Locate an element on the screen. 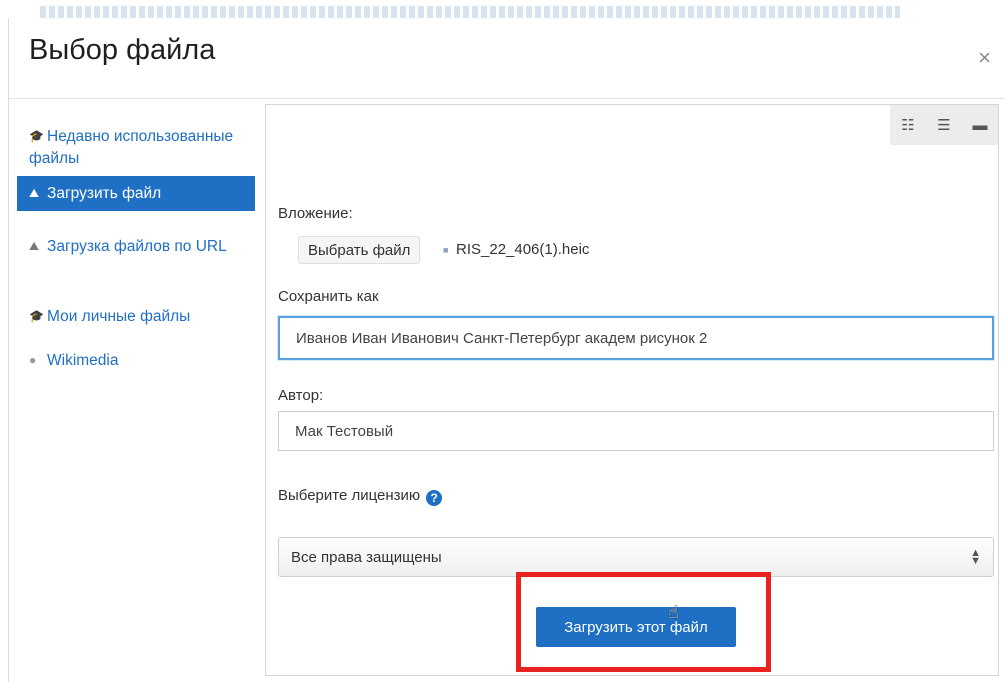  license-label: Выберите лицензию? is located at coordinates (360, 496).